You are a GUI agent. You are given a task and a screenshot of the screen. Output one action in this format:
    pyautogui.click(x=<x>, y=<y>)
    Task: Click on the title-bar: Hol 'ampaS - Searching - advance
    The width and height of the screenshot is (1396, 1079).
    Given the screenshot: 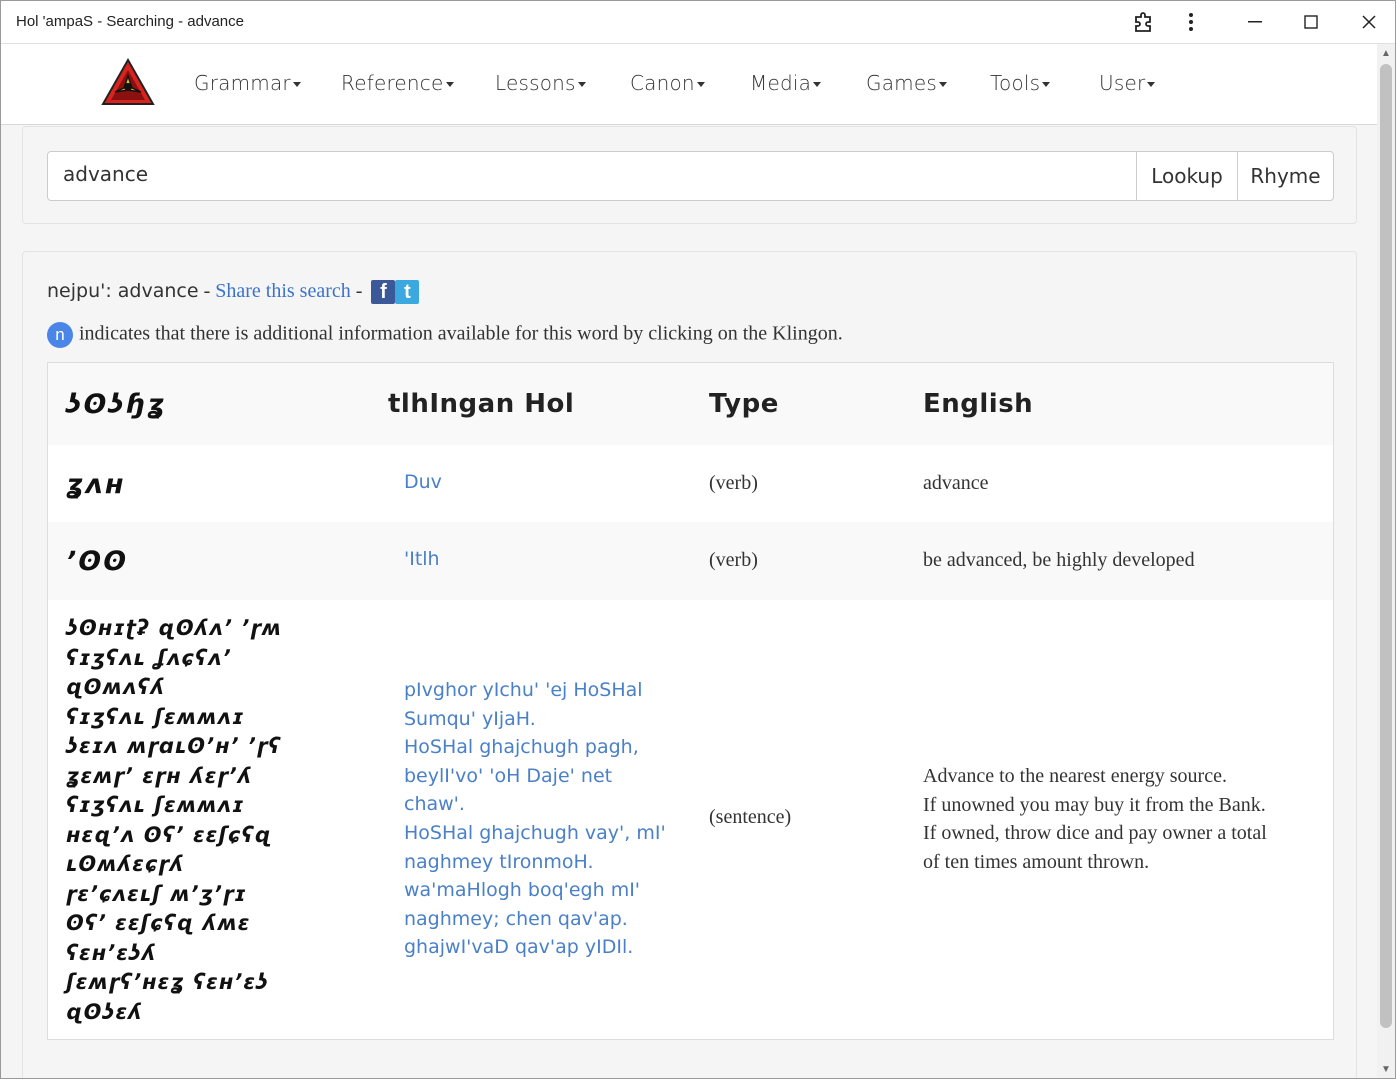 What is the action you would take?
    pyautogui.click(x=698, y=22)
    